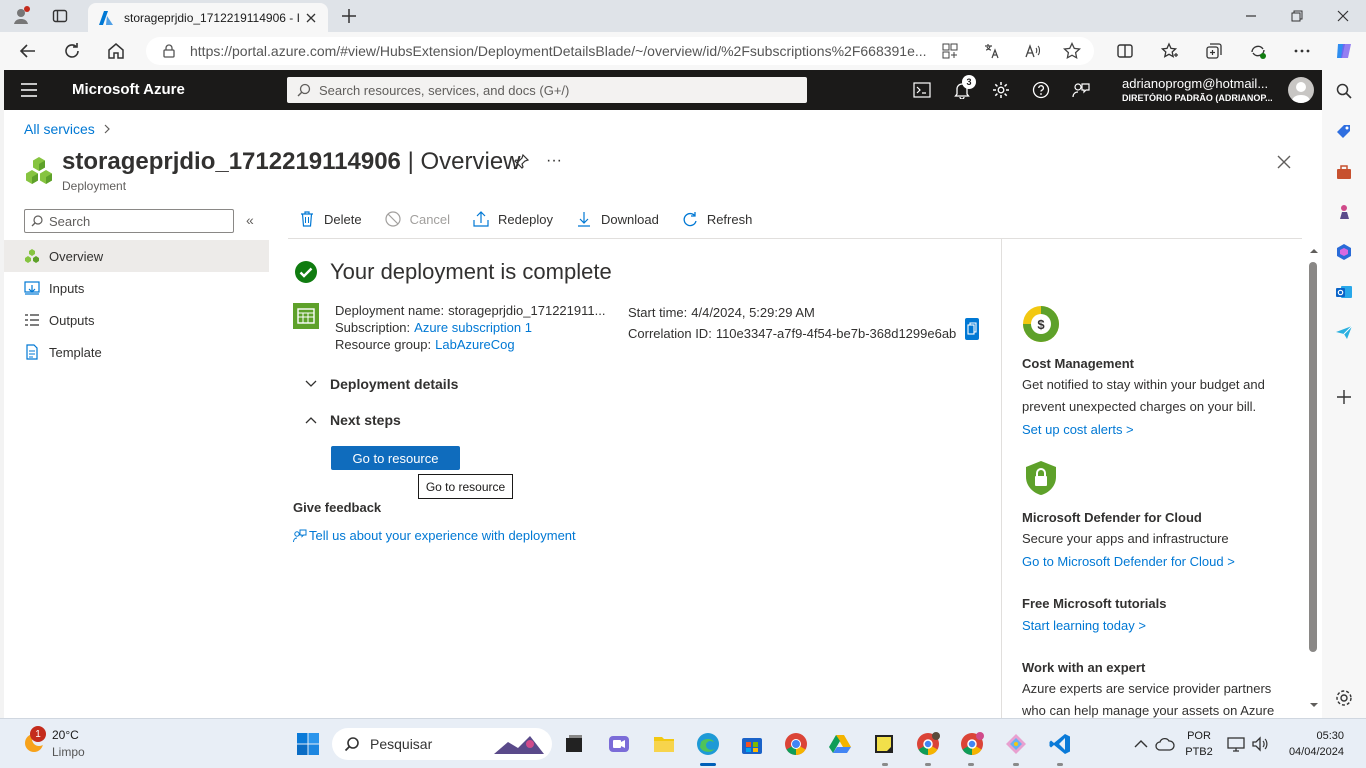 Image resolution: width=1366 pixels, height=768 pixels. I want to click on keyboard-lang-2: PTB2, so click(1199, 752).